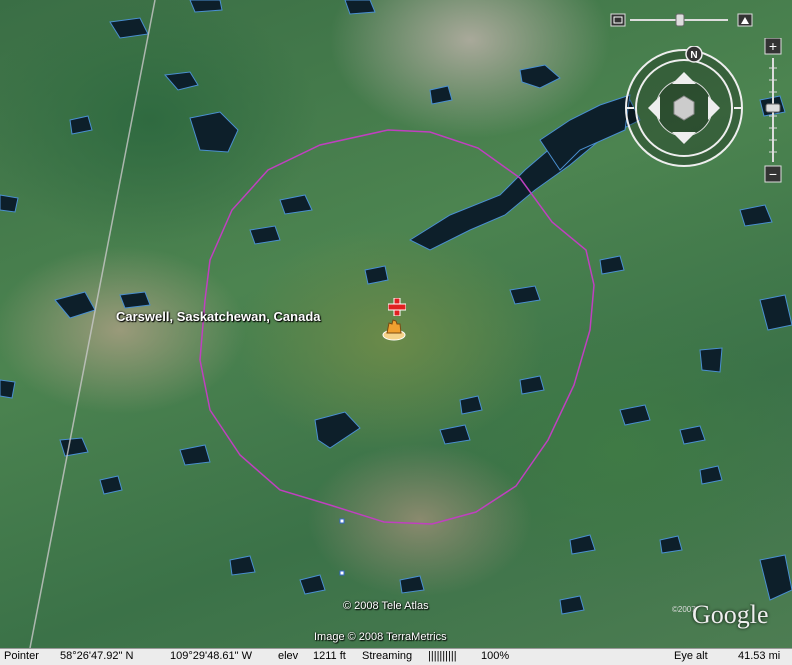  What do you see at coordinates (288, 656) in the screenshot?
I see `elev-label: elev` at bounding box center [288, 656].